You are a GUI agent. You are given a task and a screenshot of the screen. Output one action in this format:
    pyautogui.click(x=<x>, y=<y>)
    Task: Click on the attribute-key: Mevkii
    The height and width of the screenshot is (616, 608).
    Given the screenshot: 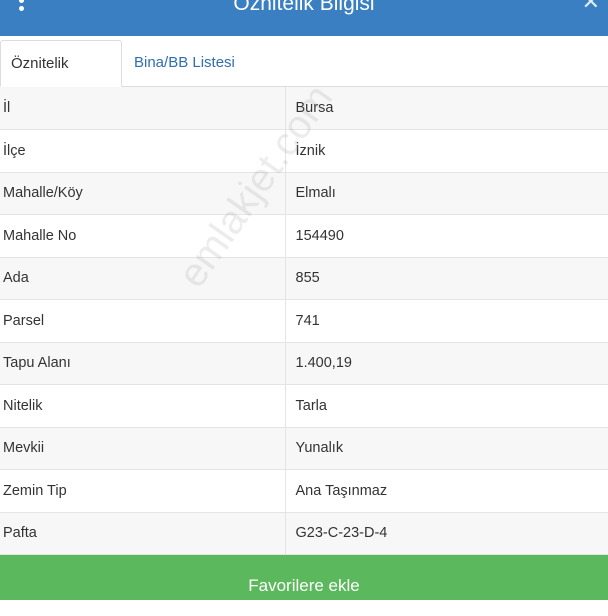 What is the action you would take?
    pyautogui.click(x=142, y=448)
    